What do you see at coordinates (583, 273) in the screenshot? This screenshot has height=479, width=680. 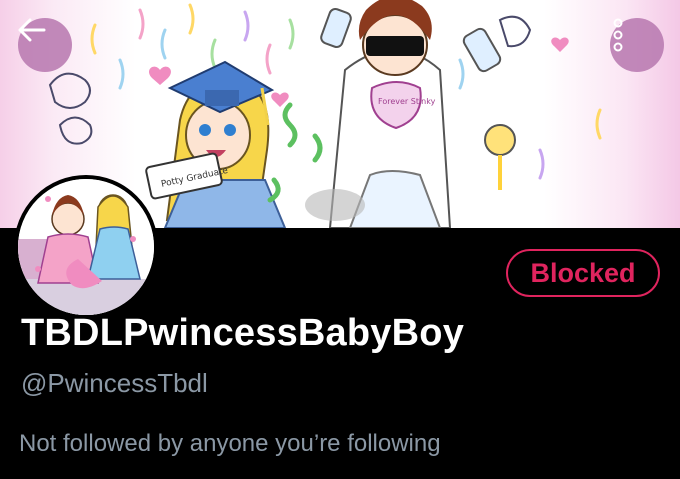 I see `blocked-button: Blocked` at bounding box center [583, 273].